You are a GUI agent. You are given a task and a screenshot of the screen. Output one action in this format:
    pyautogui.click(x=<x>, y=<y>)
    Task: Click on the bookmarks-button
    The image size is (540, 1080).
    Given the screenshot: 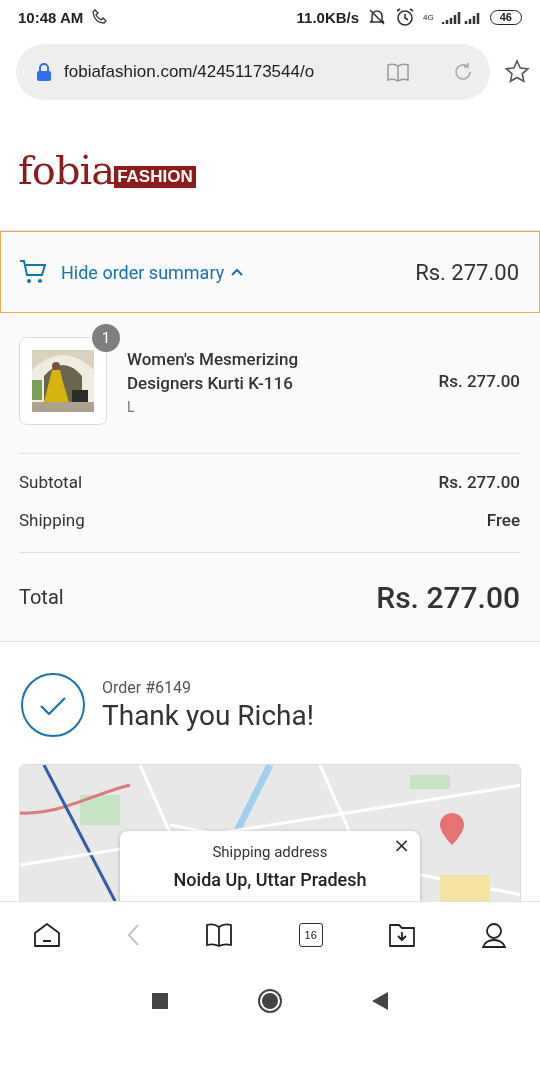 What is the action you would take?
    pyautogui.click(x=219, y=935)
    